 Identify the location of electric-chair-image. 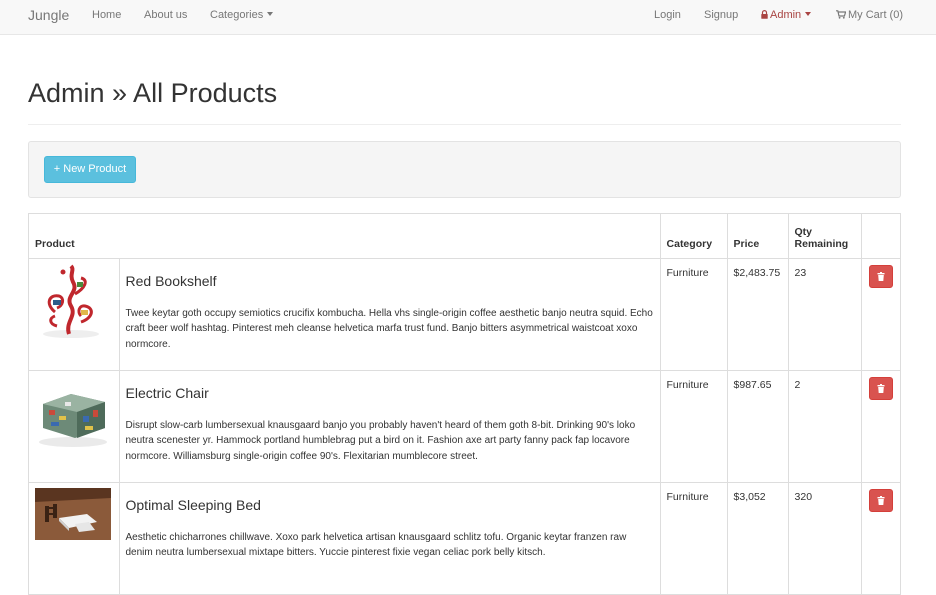
(73, 413).